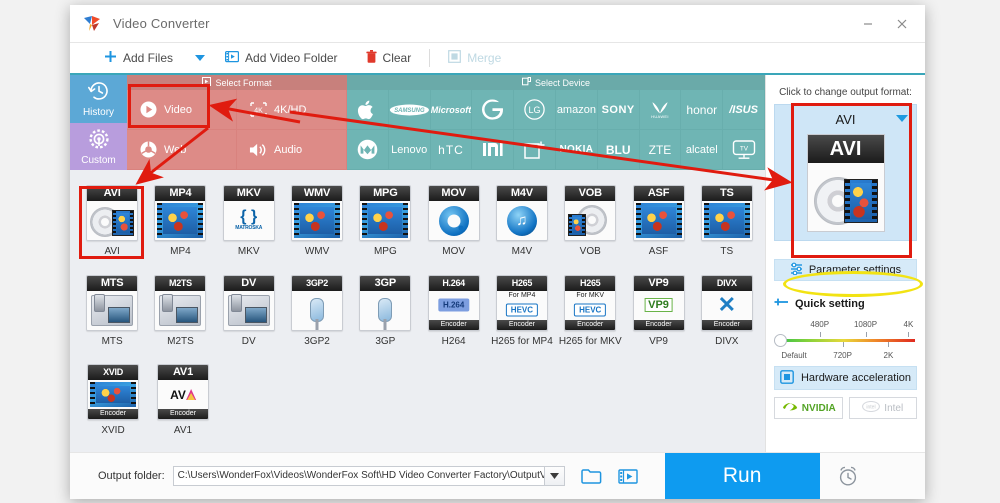  Describe the element at coordinates (882, 408) in the screenshot. I see `gpu-intel-button: intel Intel` at that location.